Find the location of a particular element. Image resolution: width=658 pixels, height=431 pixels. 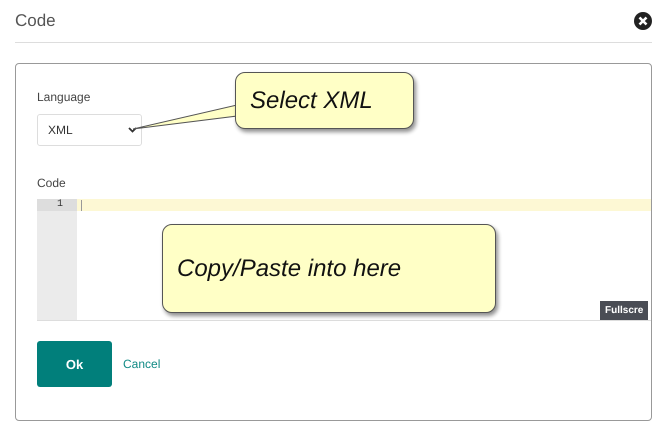

dialog-title: Code is located at coordinates (35, 21).